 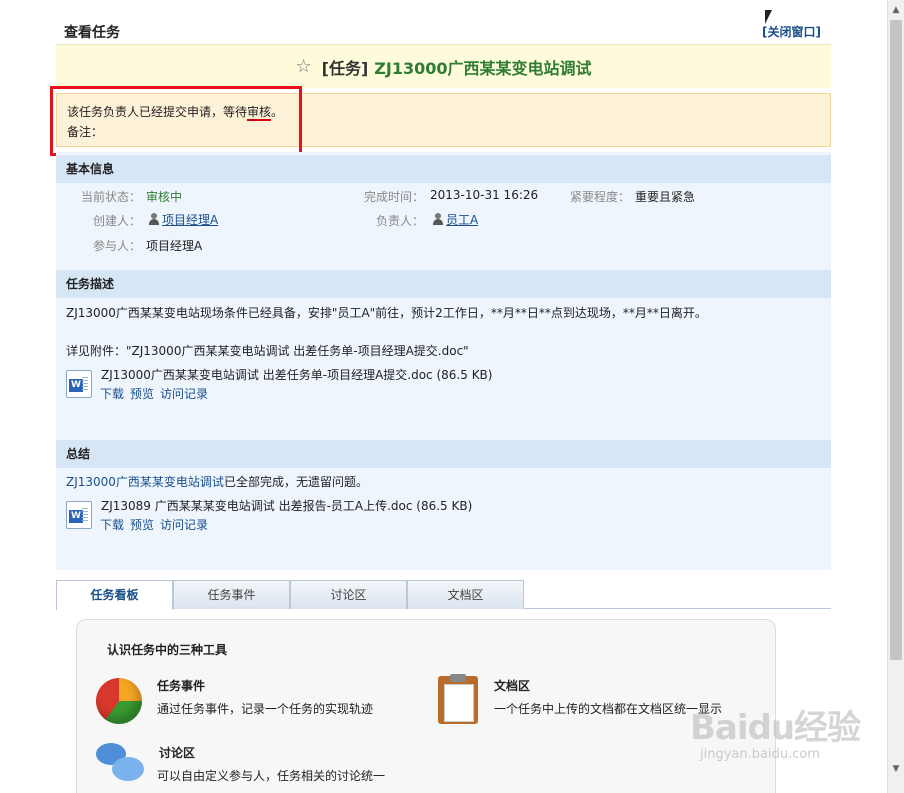 What do you see at coordinates (167, 650) in the screenshot?
I see `tools-card-title: 认识任务中的三种工具` at bounding box center [167, 650].